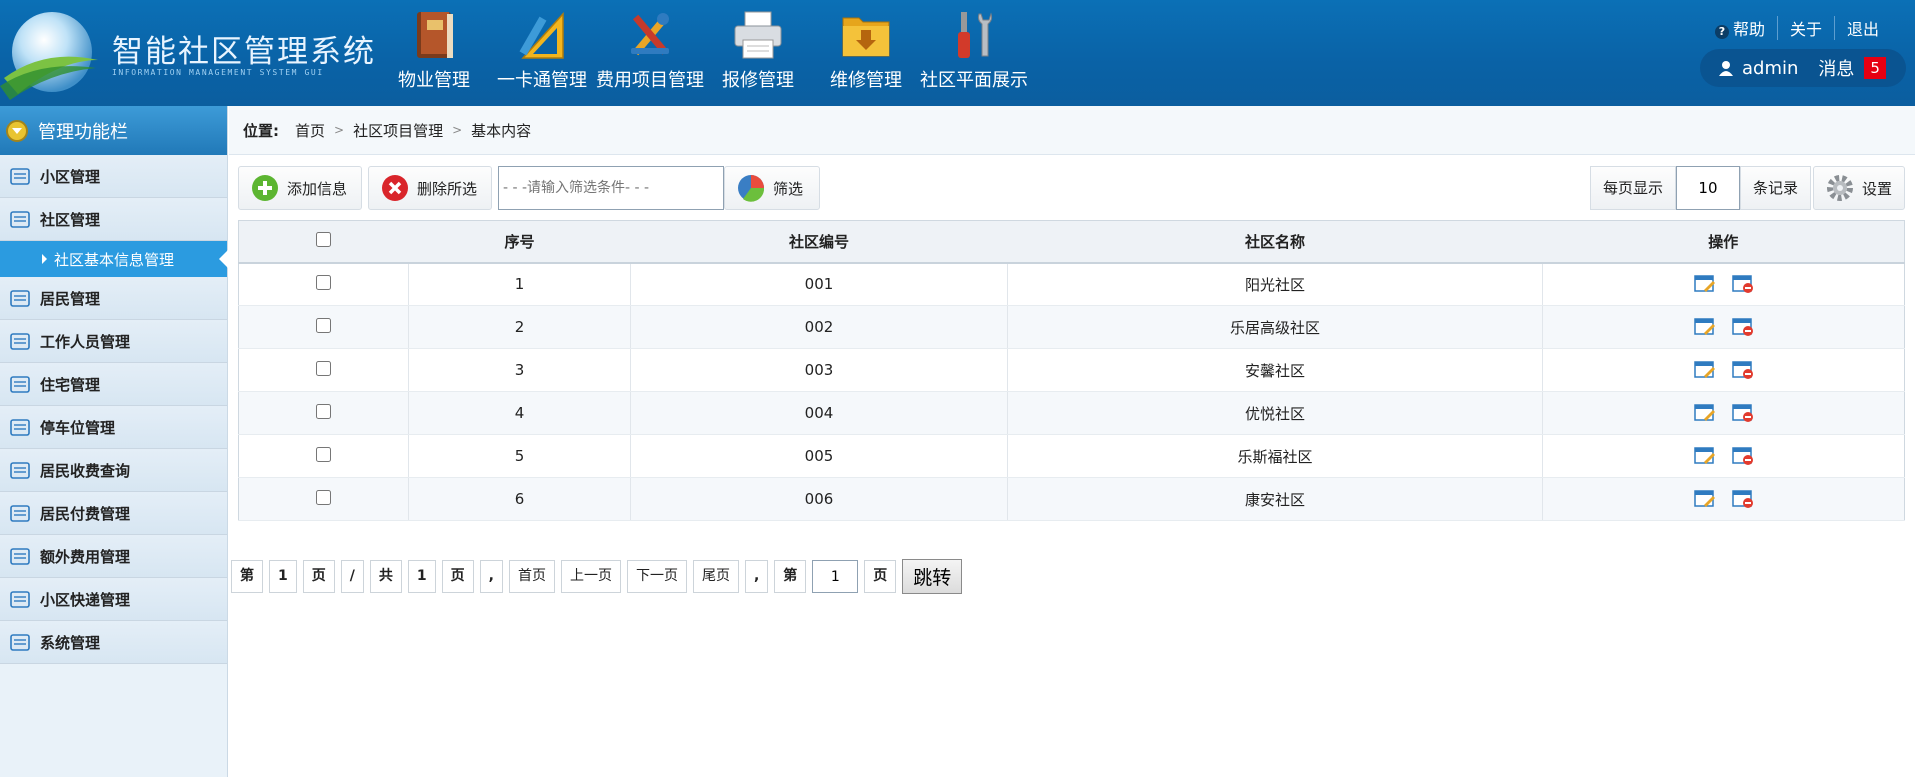 Image resolution: width=1915 pixels, height=777 pixels. Describe the element at coordinates (385, 576) in the screenshot. I see `pager-text: 共` at that location.